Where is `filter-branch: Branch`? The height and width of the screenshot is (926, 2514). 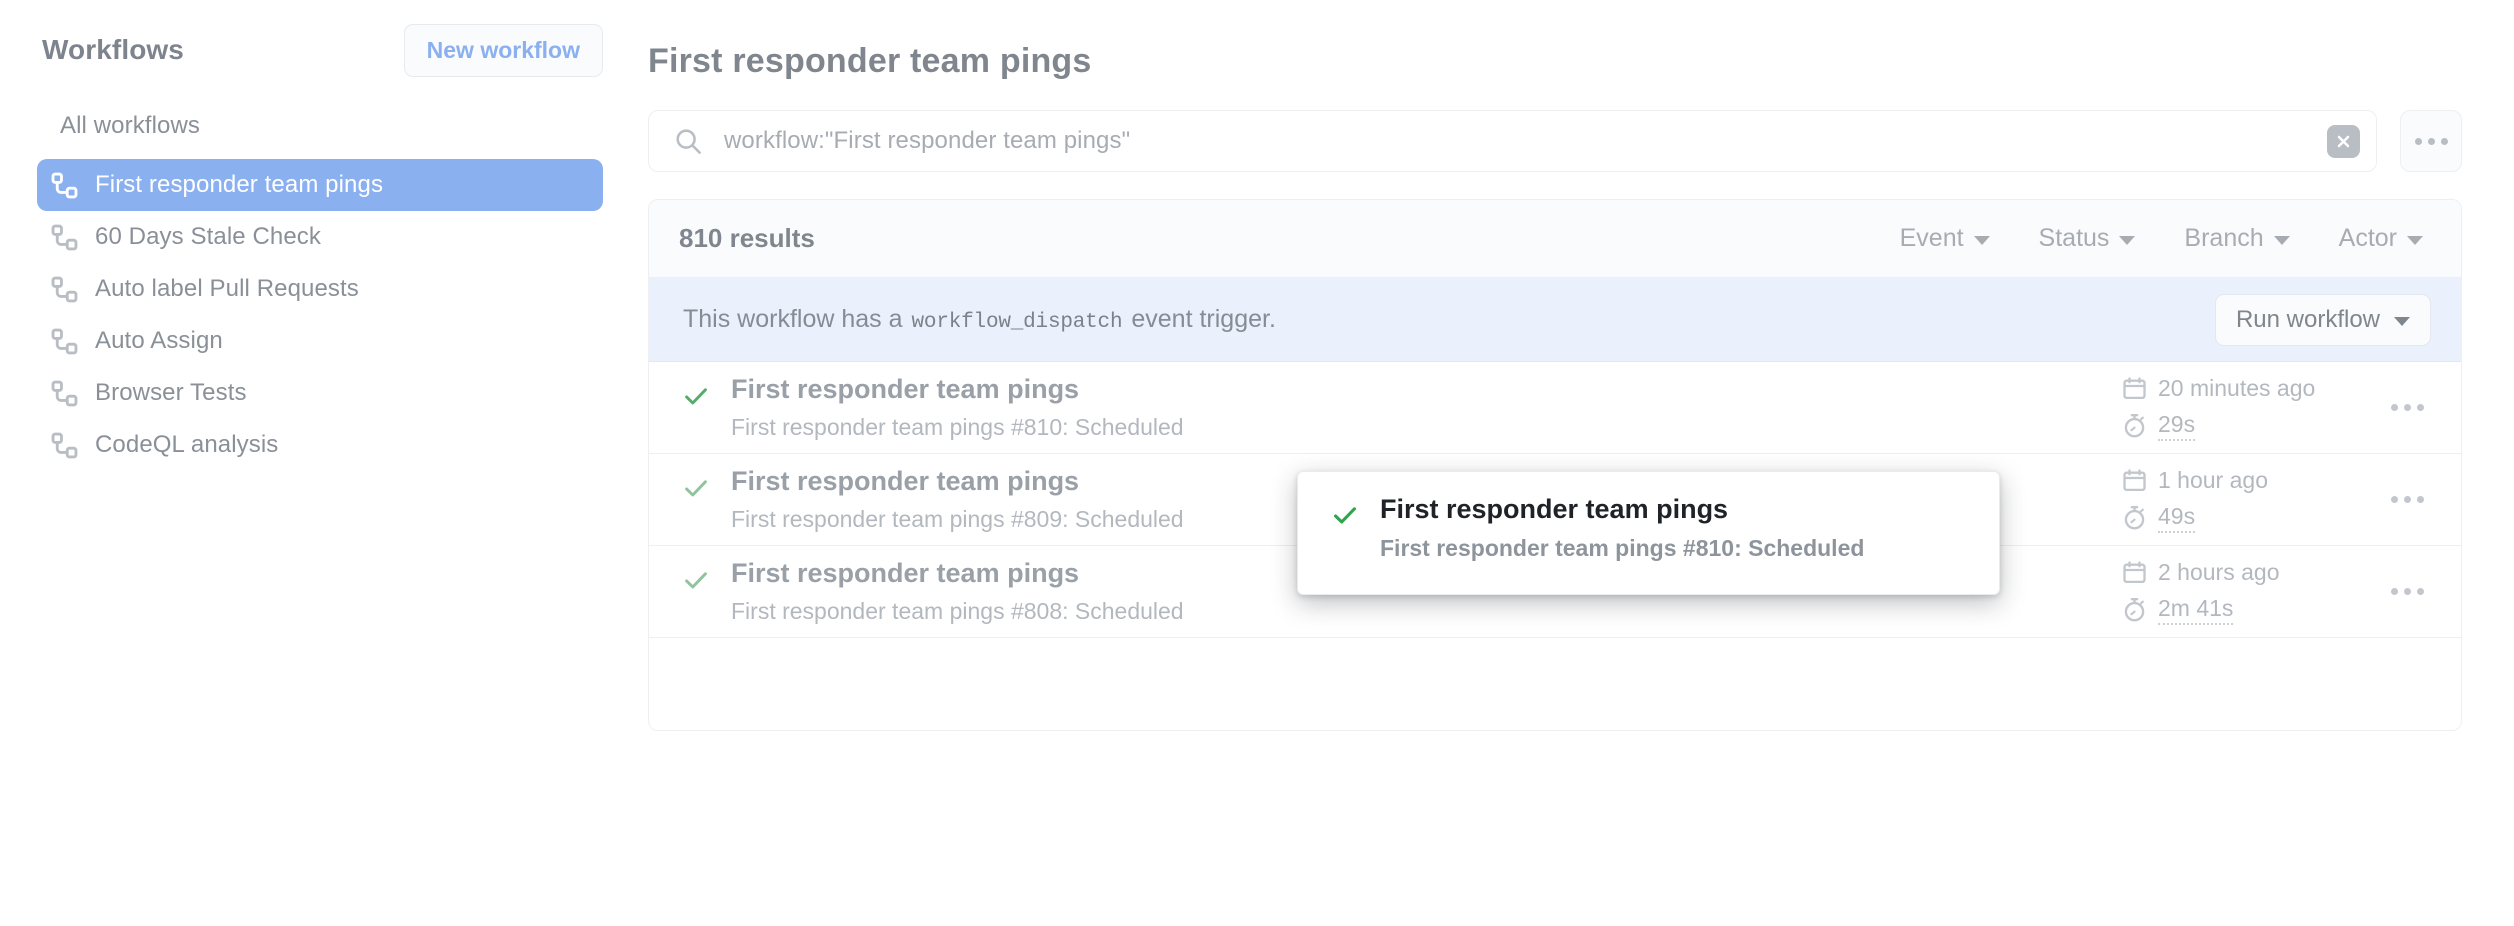 filter-branch: Branch is located at coordinates (2237, 238).